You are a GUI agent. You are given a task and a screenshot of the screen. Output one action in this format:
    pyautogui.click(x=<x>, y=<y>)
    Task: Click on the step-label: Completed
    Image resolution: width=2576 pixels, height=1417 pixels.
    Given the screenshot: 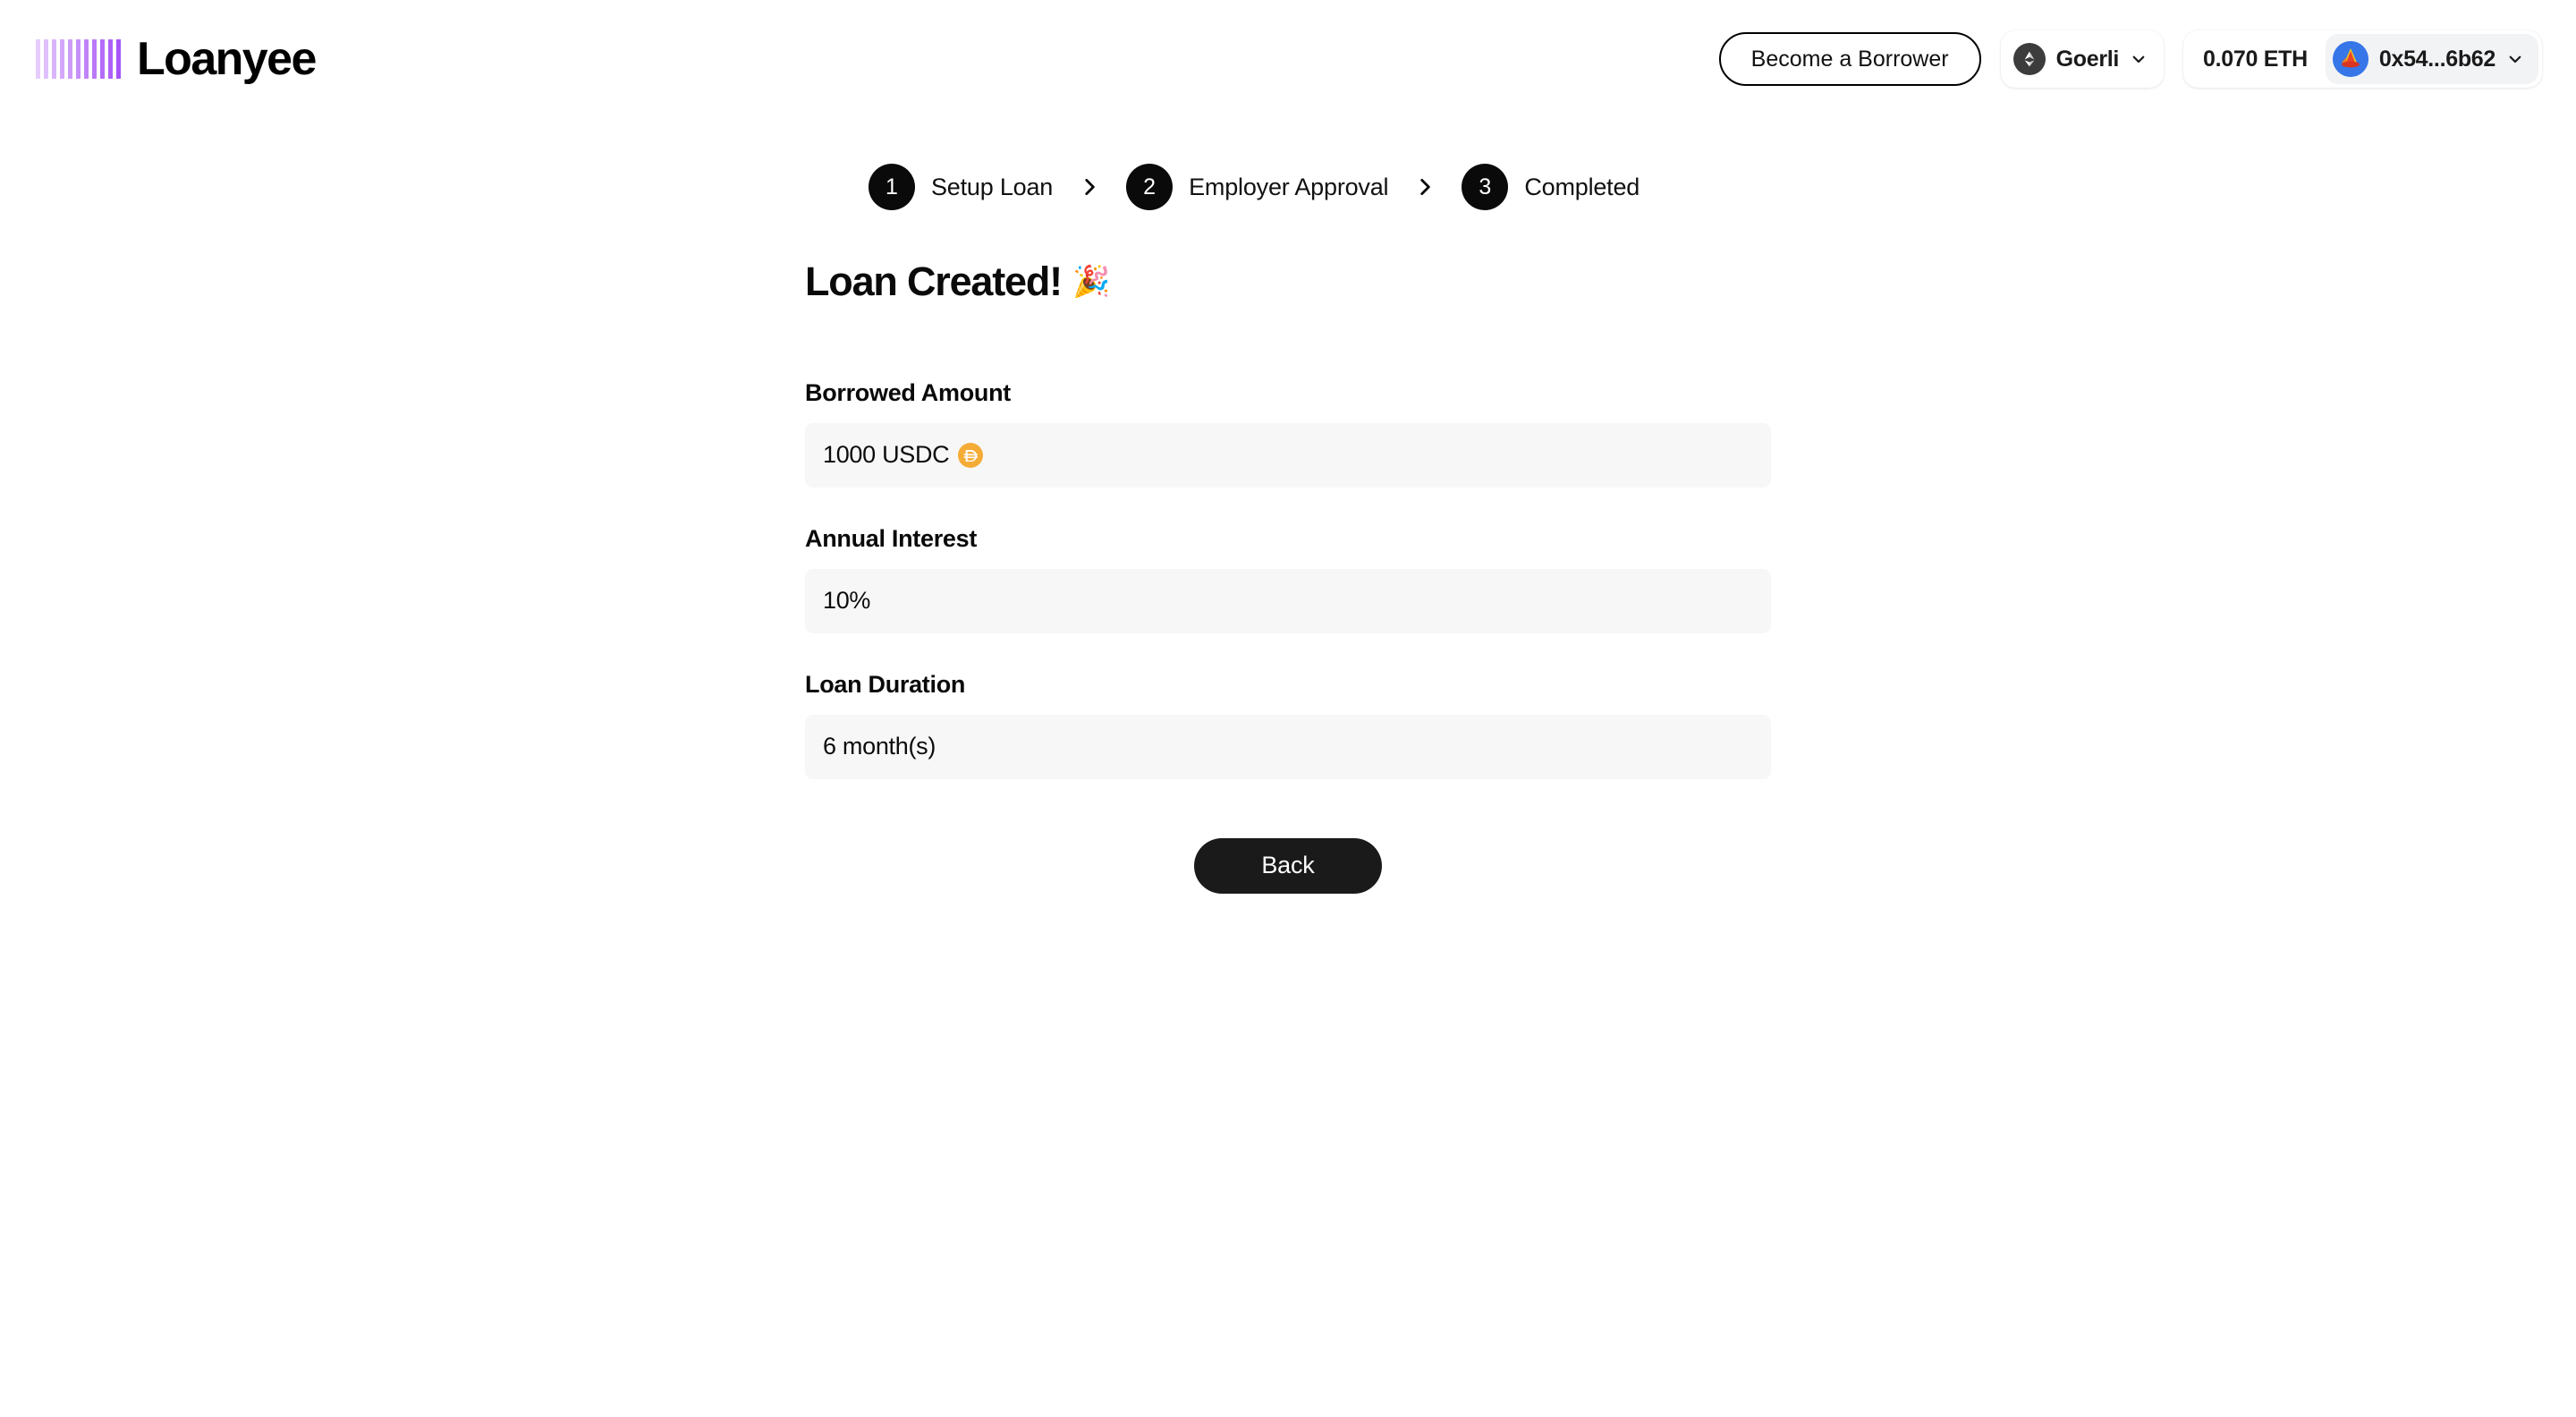 What is the action you would take?
    pyautogui.click(x=1582, y=186)
    